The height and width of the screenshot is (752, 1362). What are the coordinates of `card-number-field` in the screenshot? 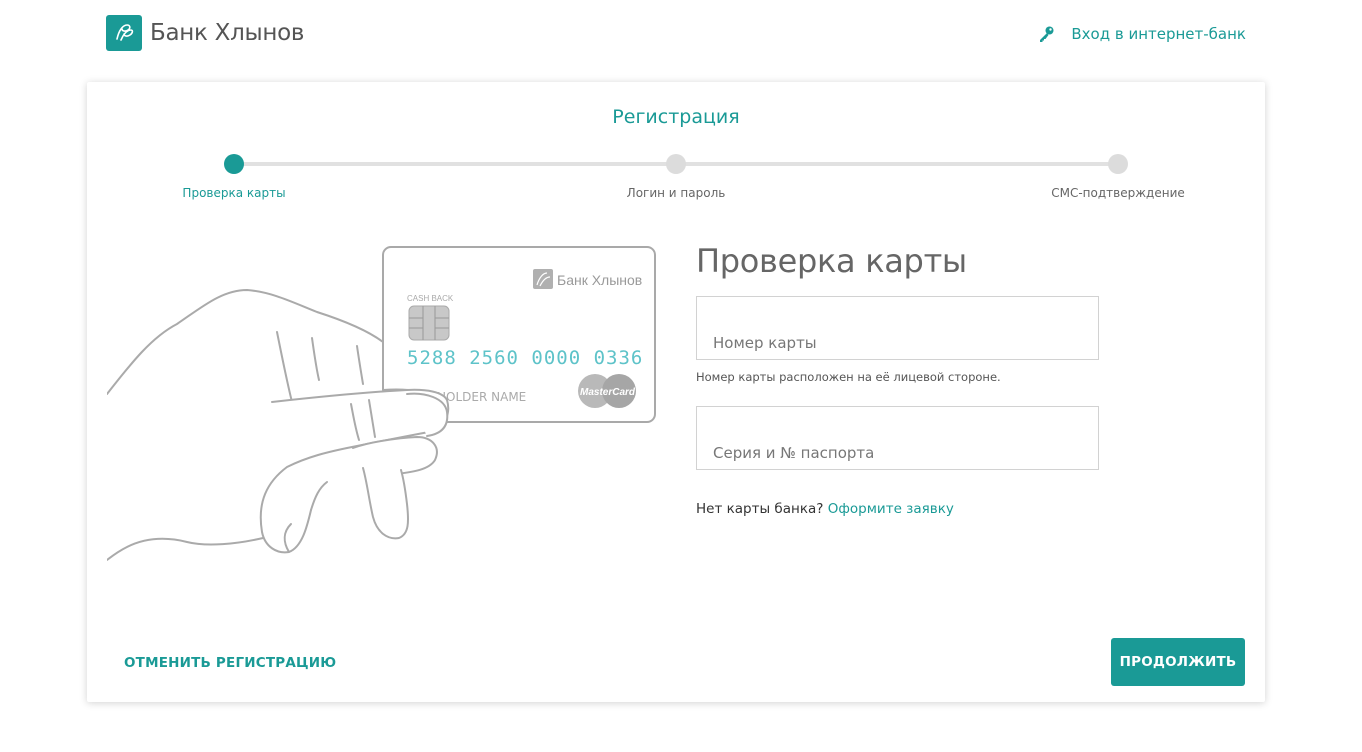 It's located at (897, 328).